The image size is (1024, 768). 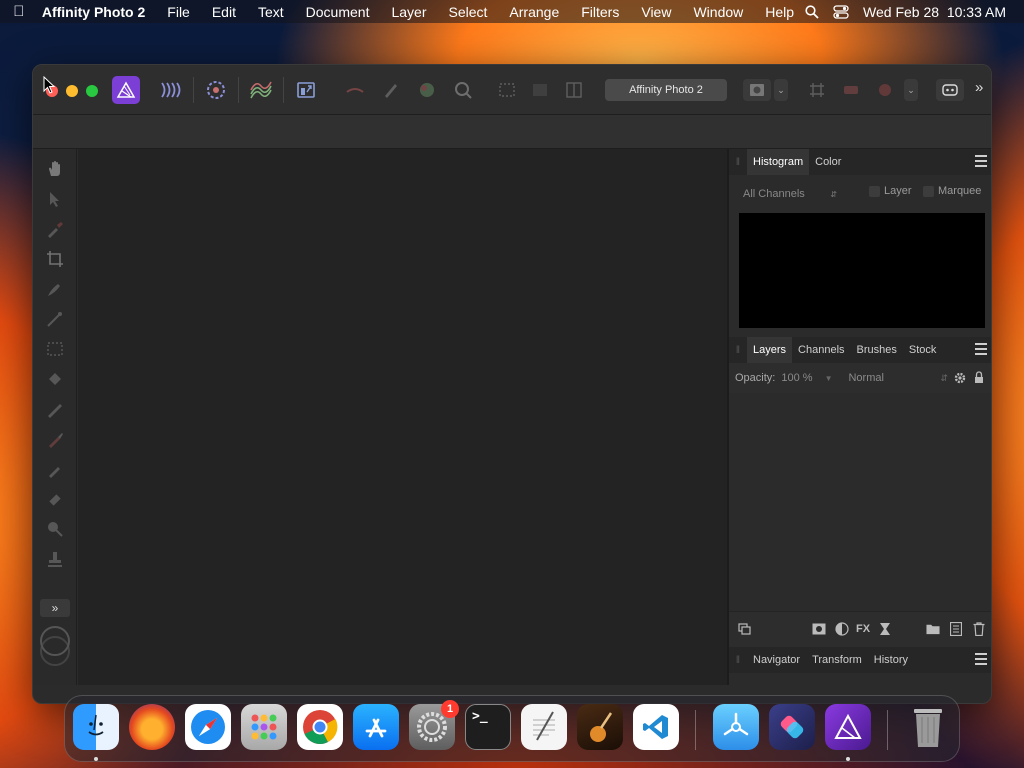 I want to click on garageband-icon, so click(x=600, y=727).